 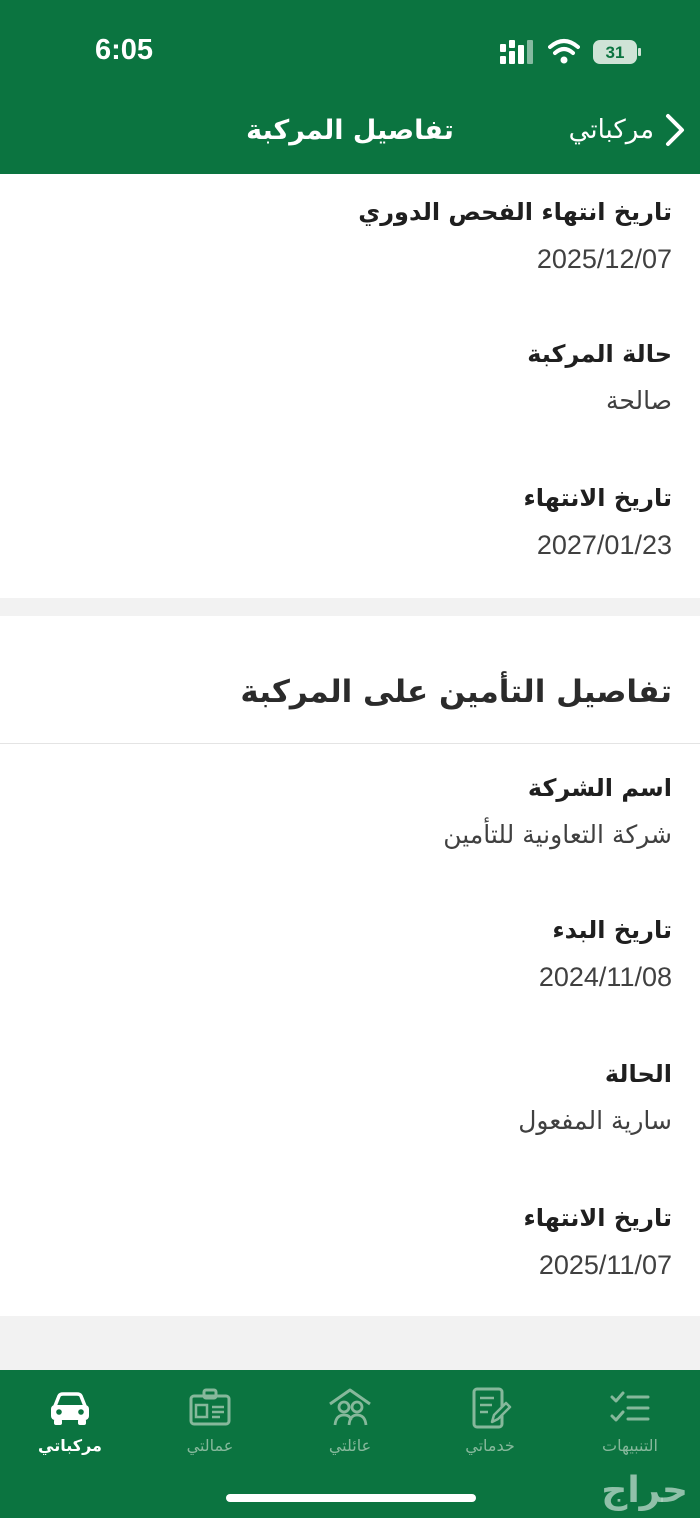 I want to click on insurance-start-field: تاريخ البدء 2024/11/08, so click(x=605, y=954).